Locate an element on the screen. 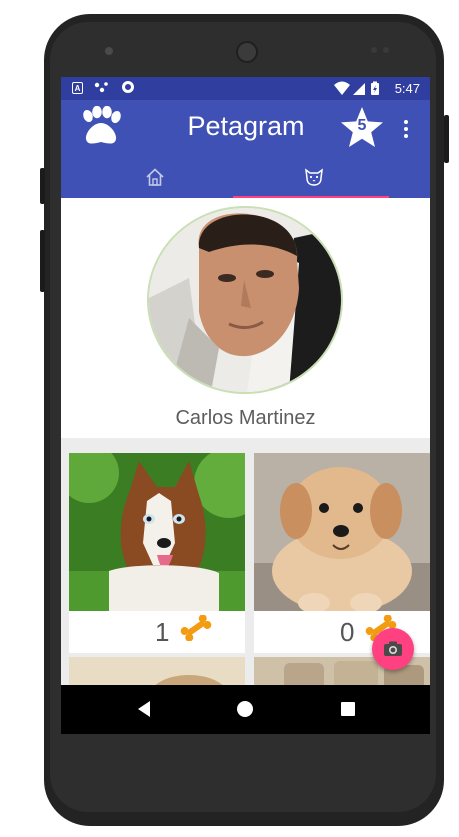 Image resolution: width=459 pixels, height=837 pixels. like-count: 1 is located at coordinates (162, 632).